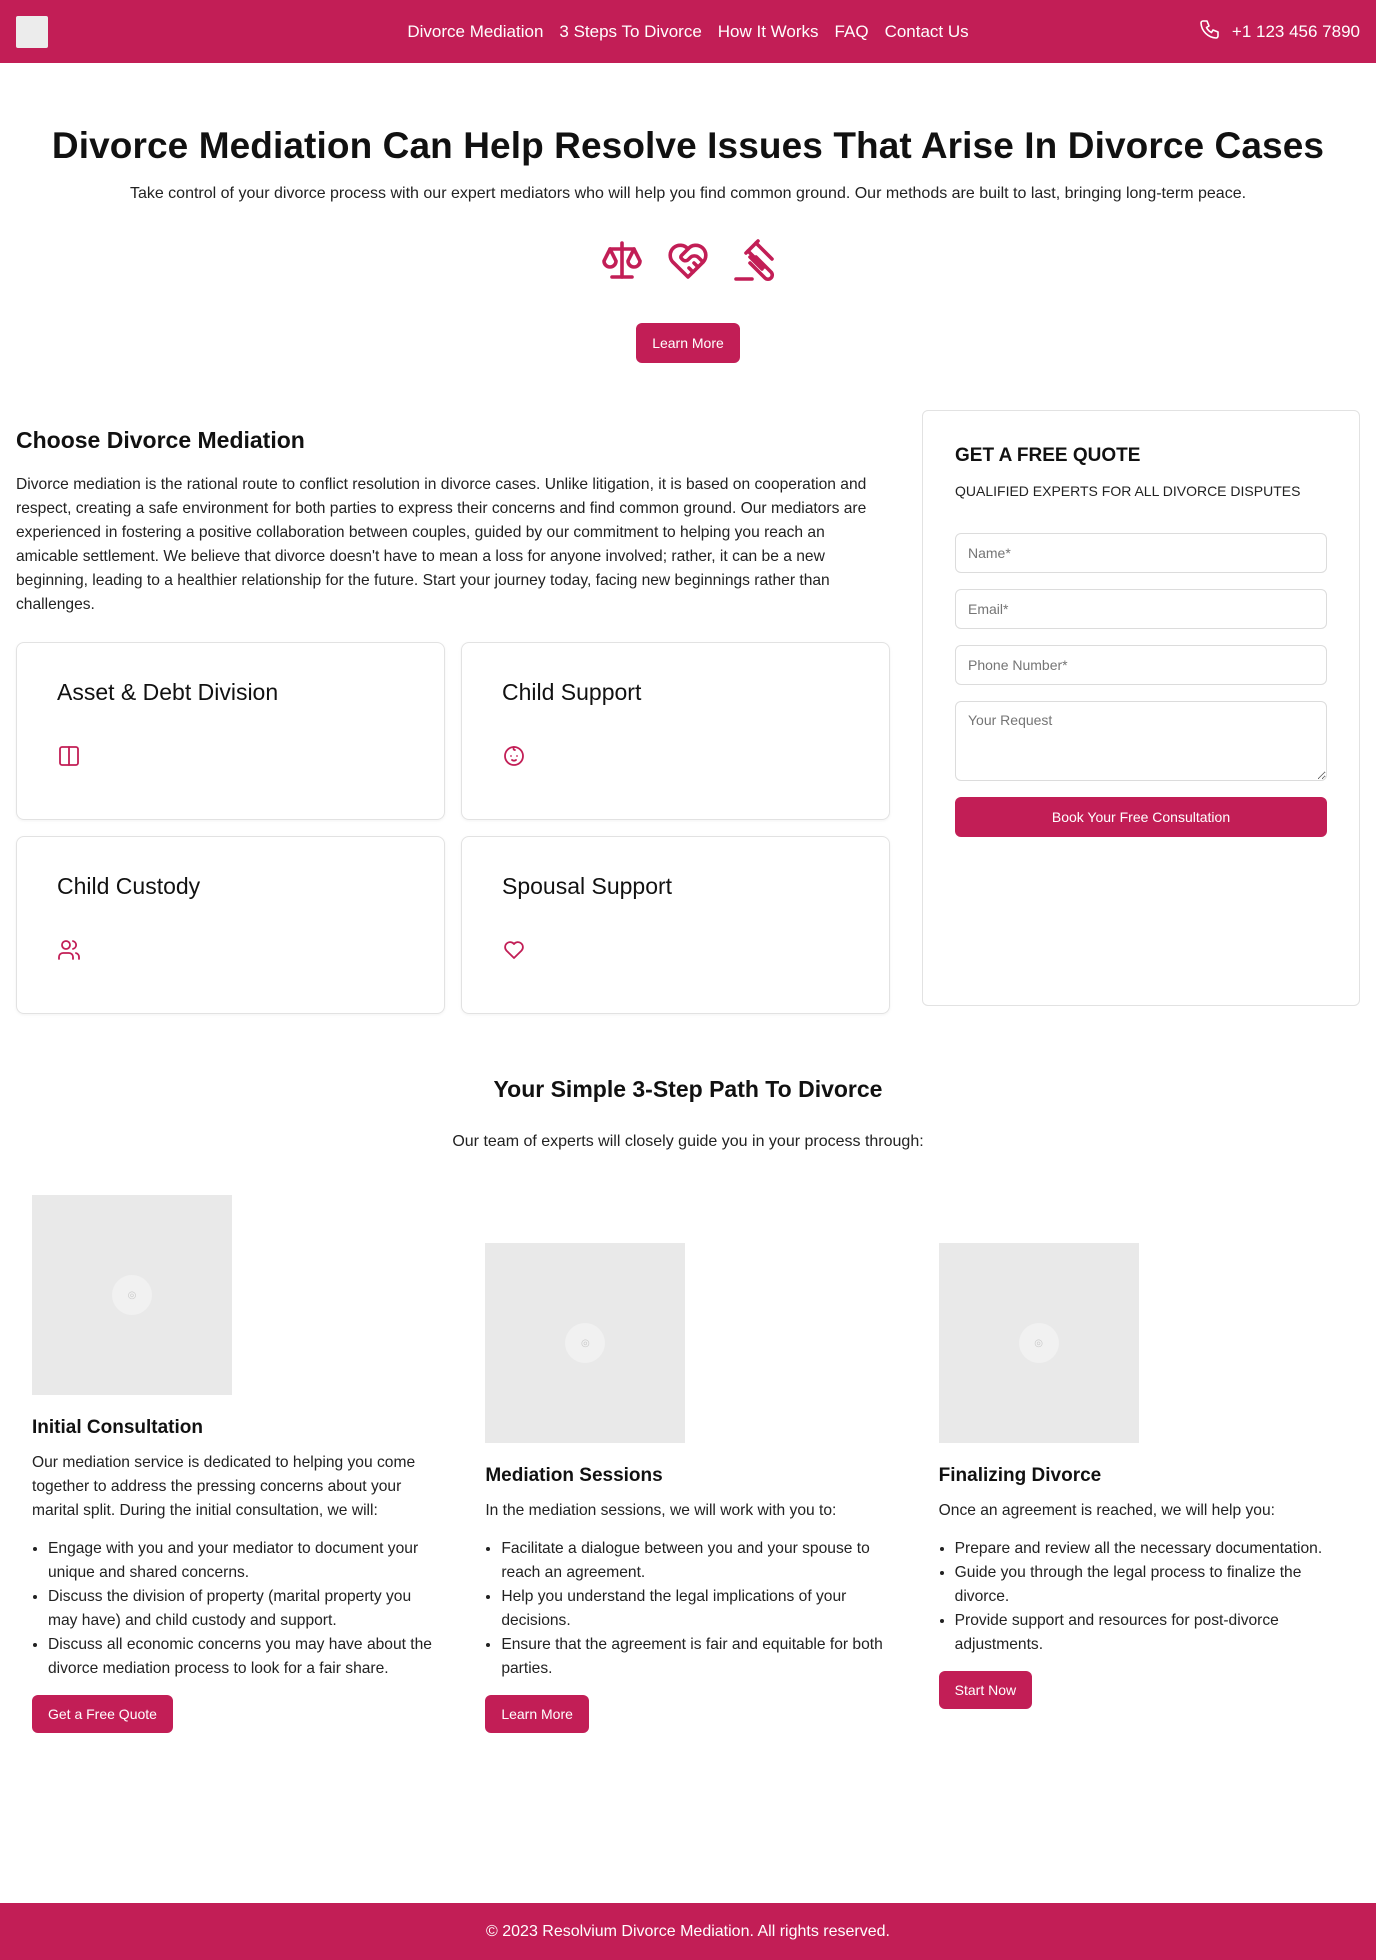  Describe the element at coordinates (754, 261) in the screenshot. I see `gavel-icon` at that location.